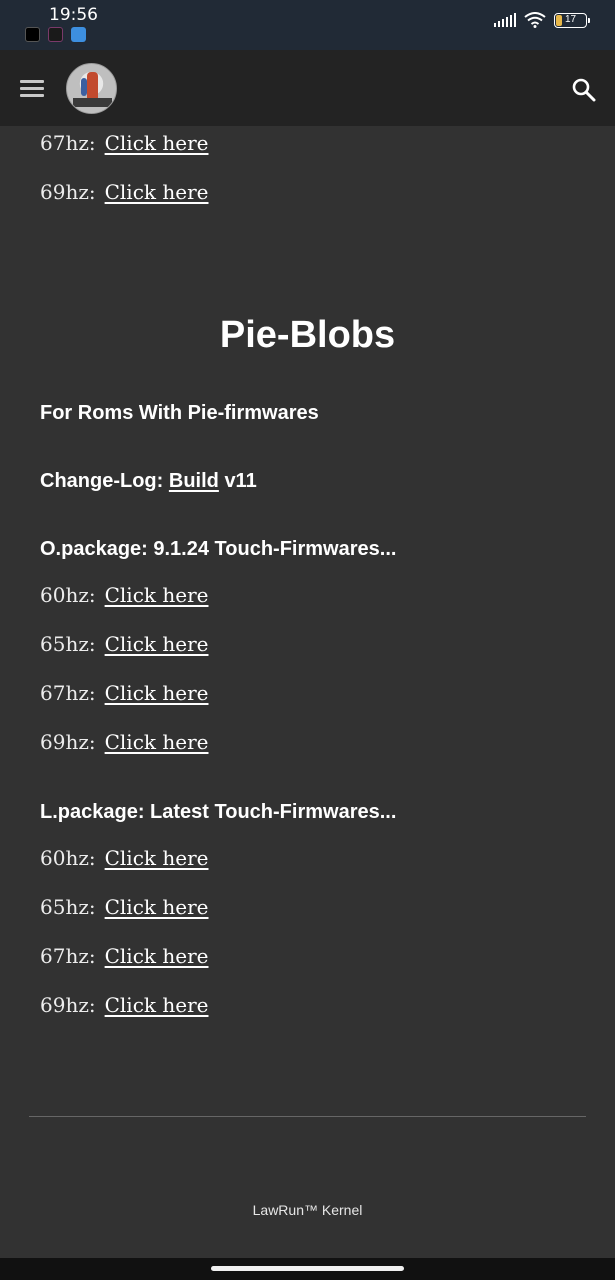  What do you see at coordinates (307, 1268) in the screenshot?
I see `home-indicator` at bounding box center [307, 1268].